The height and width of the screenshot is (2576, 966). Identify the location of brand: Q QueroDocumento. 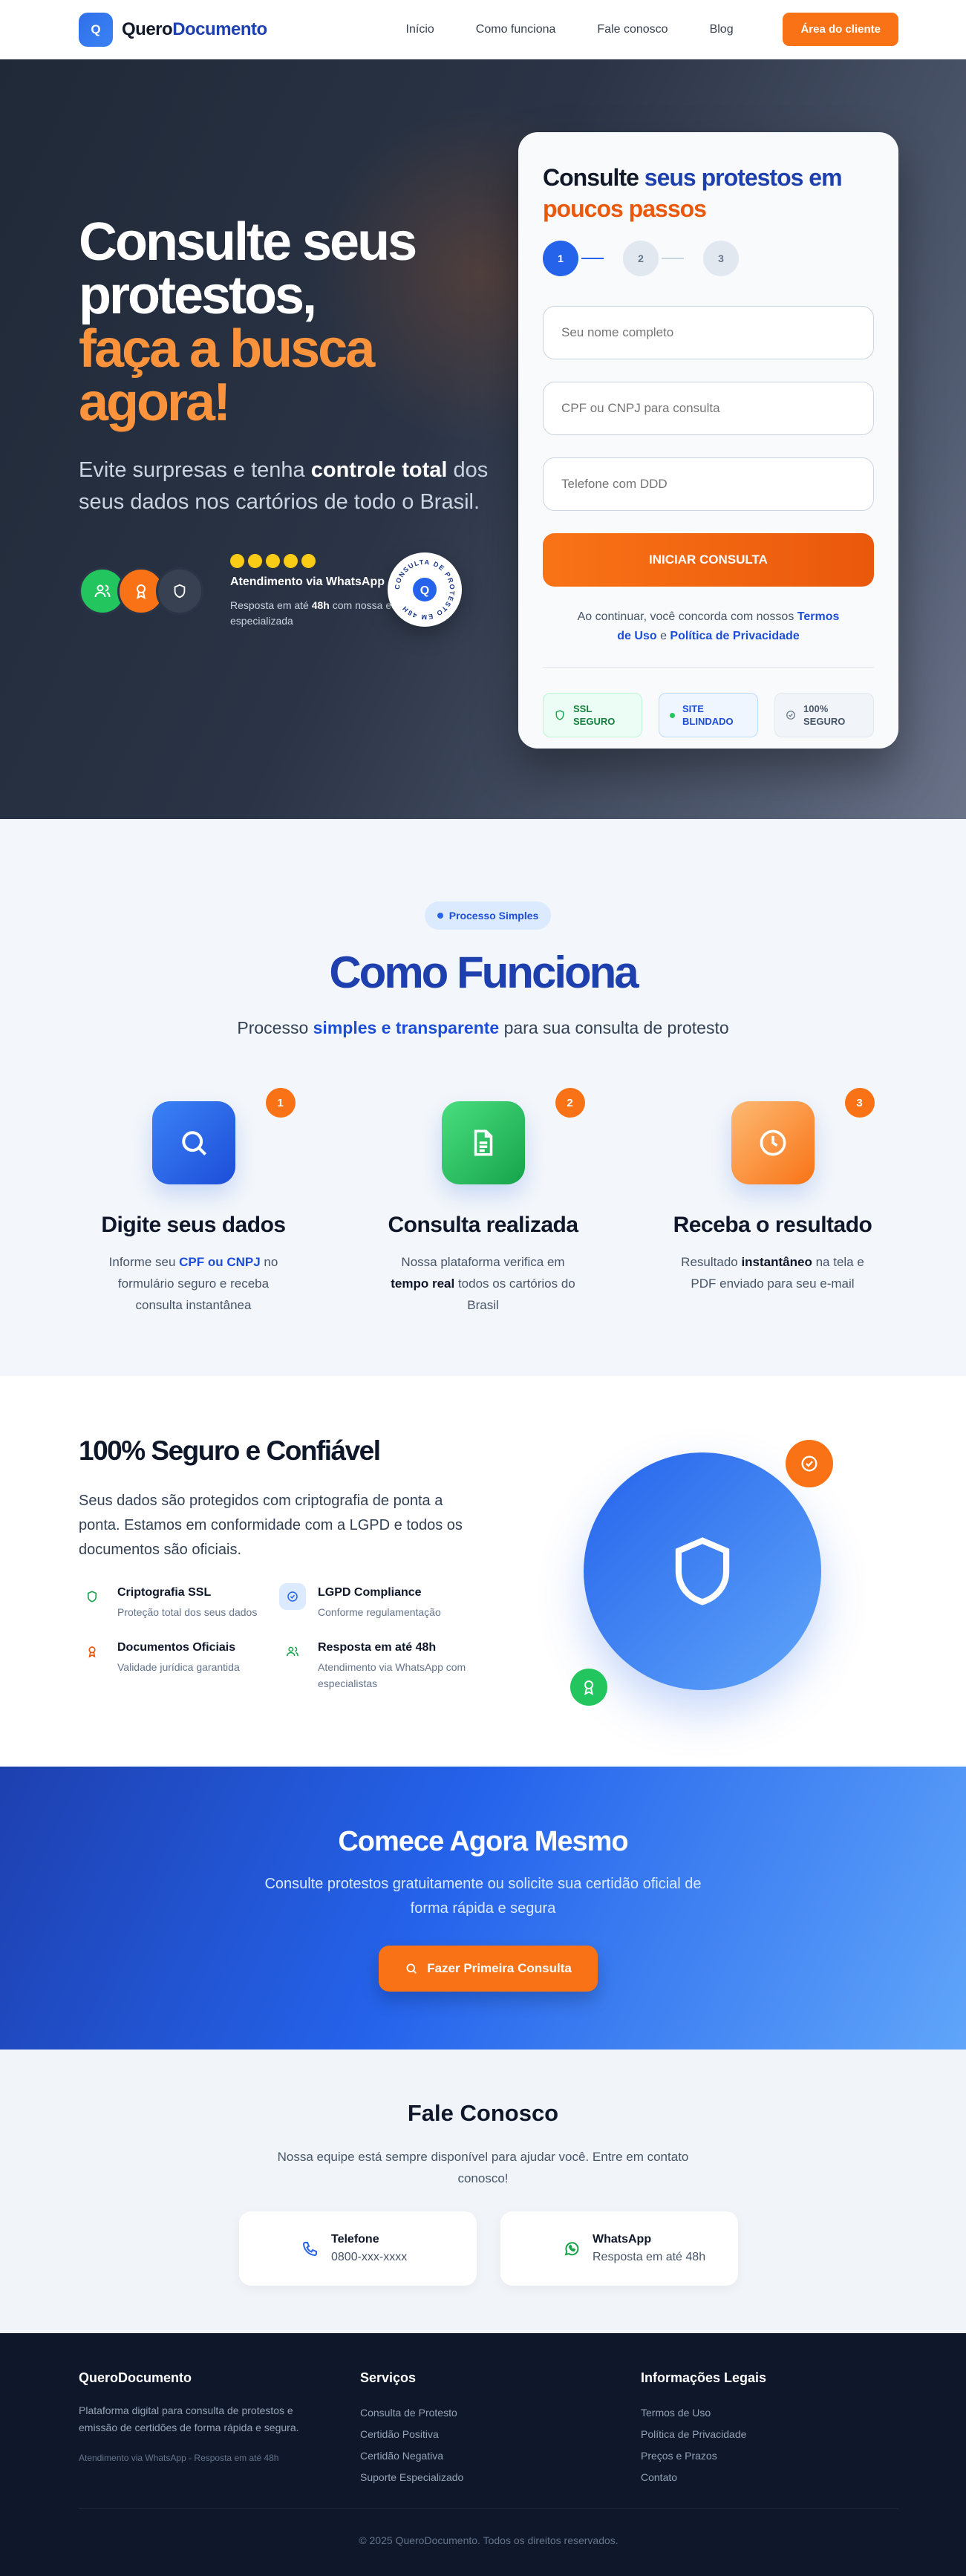
(173, 29).